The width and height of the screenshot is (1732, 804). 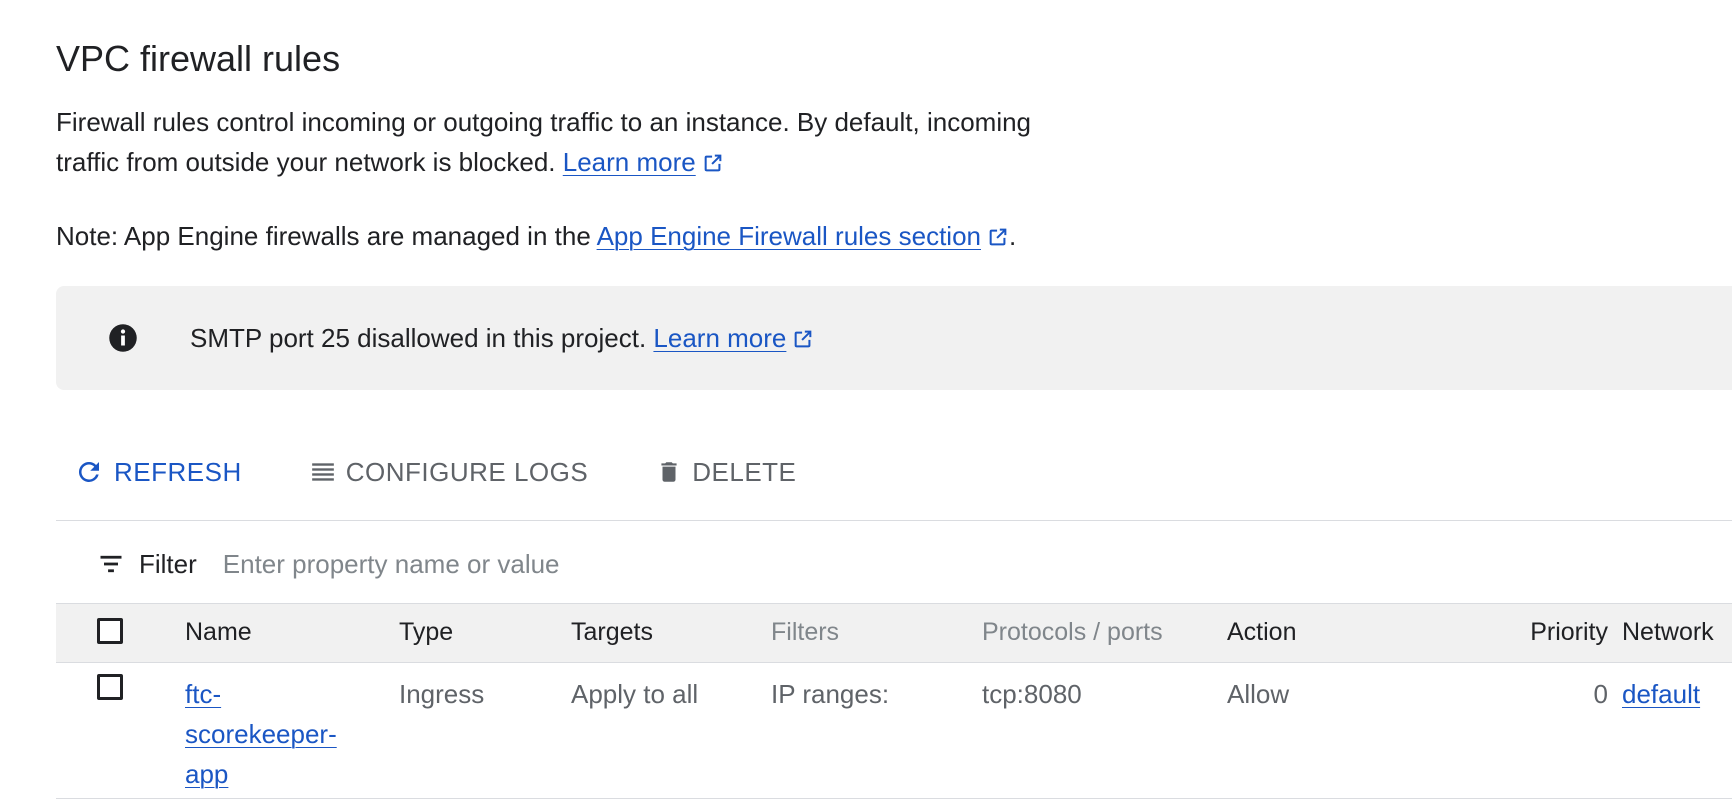 I want to click on banner-learn-more-label: Learn more, so click(x=720, y=338).